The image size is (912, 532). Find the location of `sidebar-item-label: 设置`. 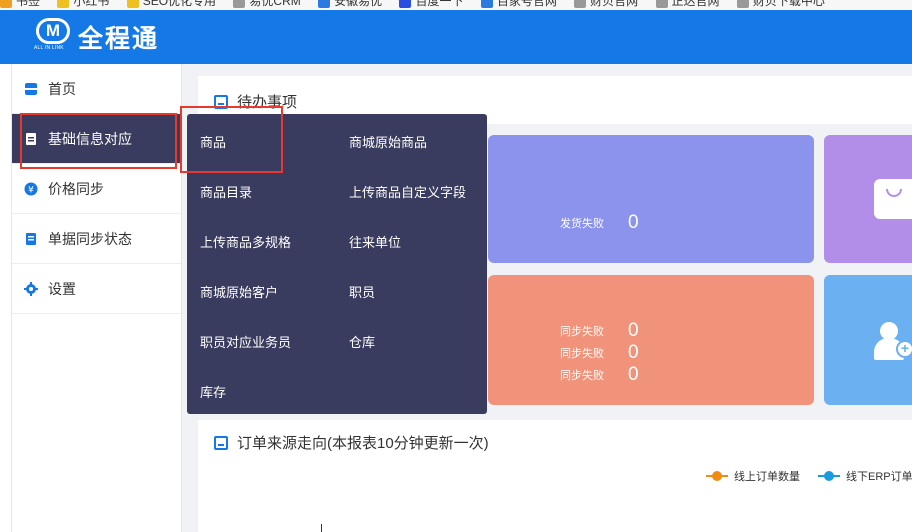

sidebar-item-label: 设置 is located at coordinates (62, 288).